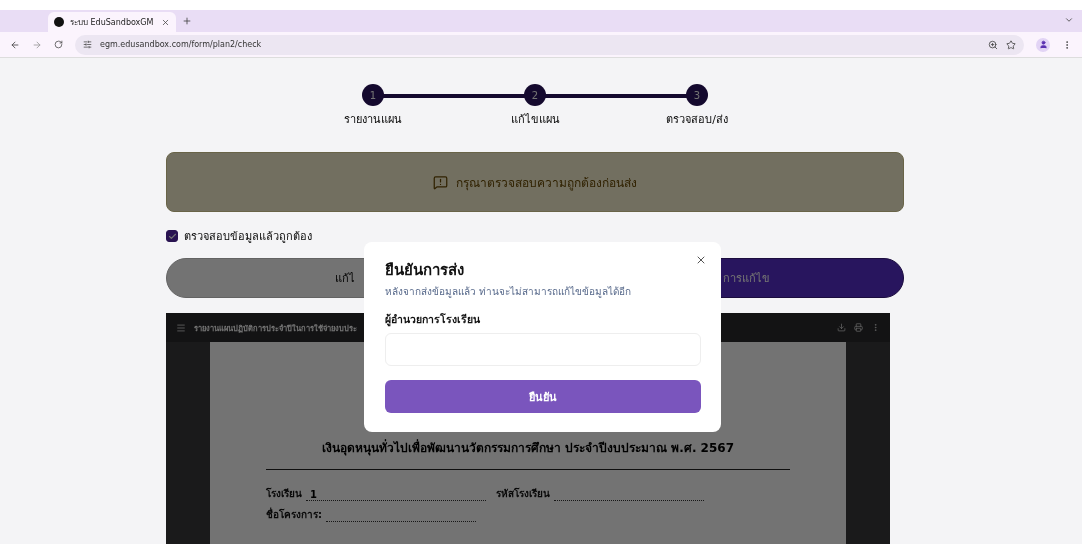  What do you see at coordinates (112, 22) in the screenshot?
I see `tab-title: ระบบ EduSandboxGM` at bounding box center [112, 22].